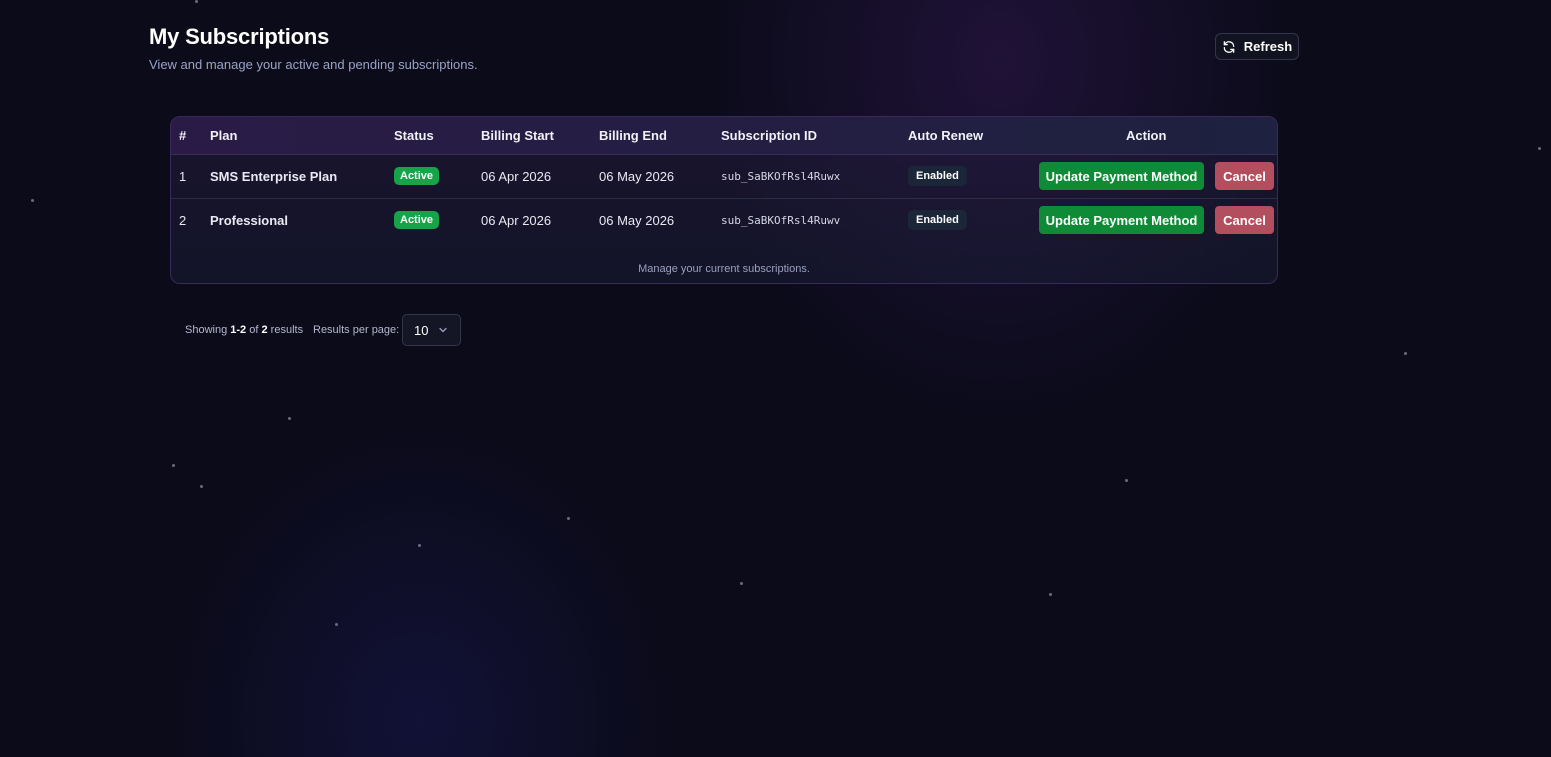  What do you see at coordinates (414, 135) in the screenshot?
I see `column-header-status: Status` at bounding box center [414, 135].